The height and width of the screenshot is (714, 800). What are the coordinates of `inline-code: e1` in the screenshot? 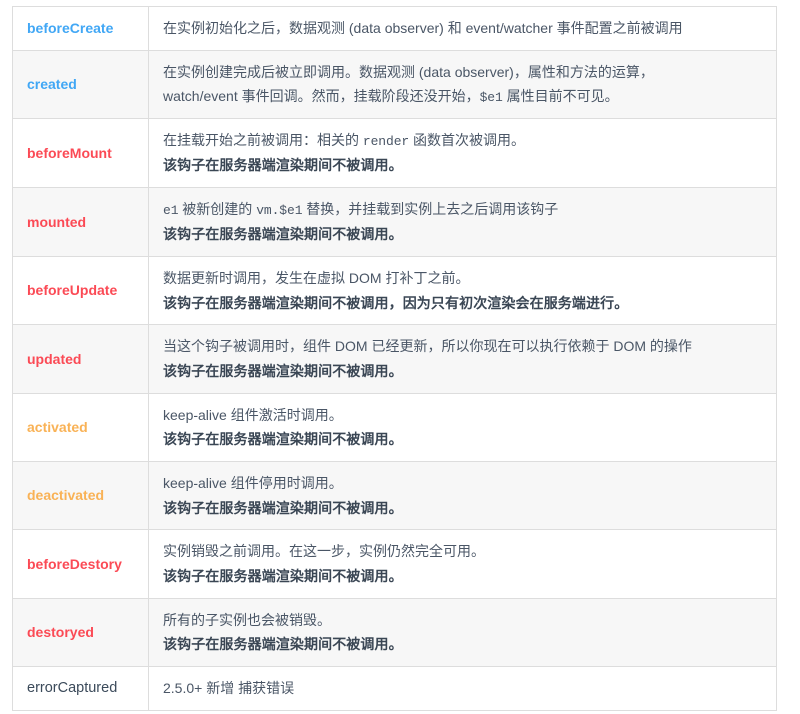 It's located at (171, 211).